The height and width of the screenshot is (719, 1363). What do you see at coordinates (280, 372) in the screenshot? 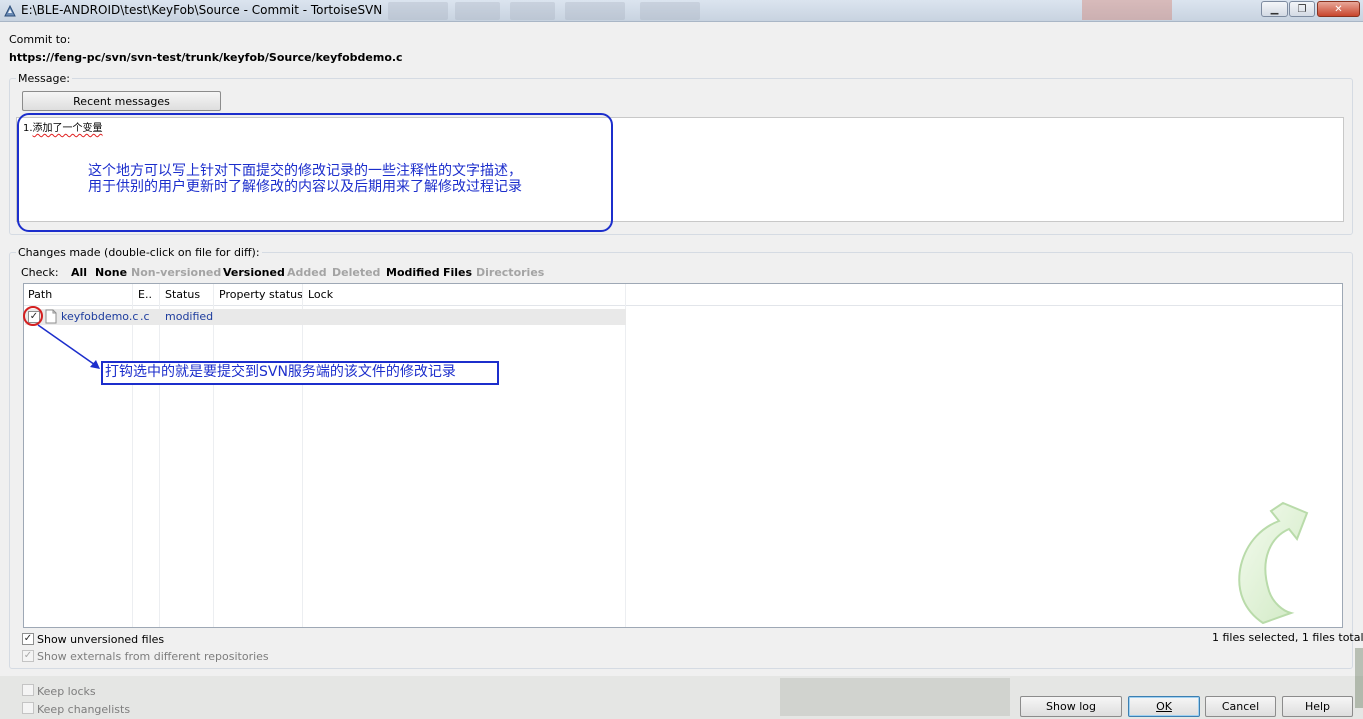
I see `checkbox-annotation-text: 打钩选中的就是要提交到SVN服务端的该文件的修改记录` at bounding box center [280, 372].